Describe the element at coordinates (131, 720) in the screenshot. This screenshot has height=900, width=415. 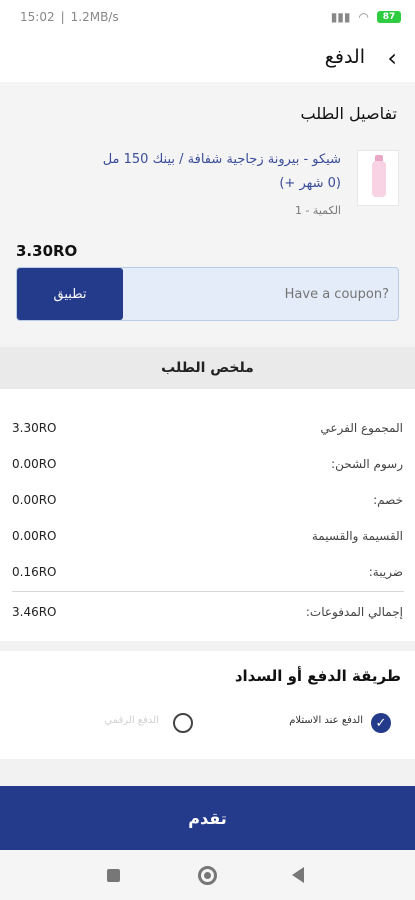
I see `payment-option-digital: الدفع الرقمي` at that location.